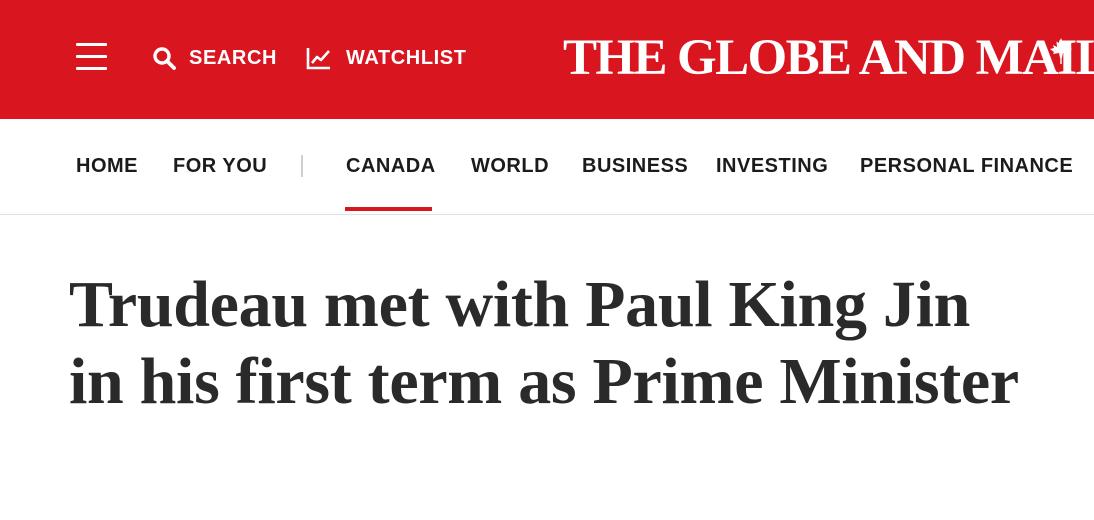  I want to click on search-button: SEARCH, so click(214, 58).